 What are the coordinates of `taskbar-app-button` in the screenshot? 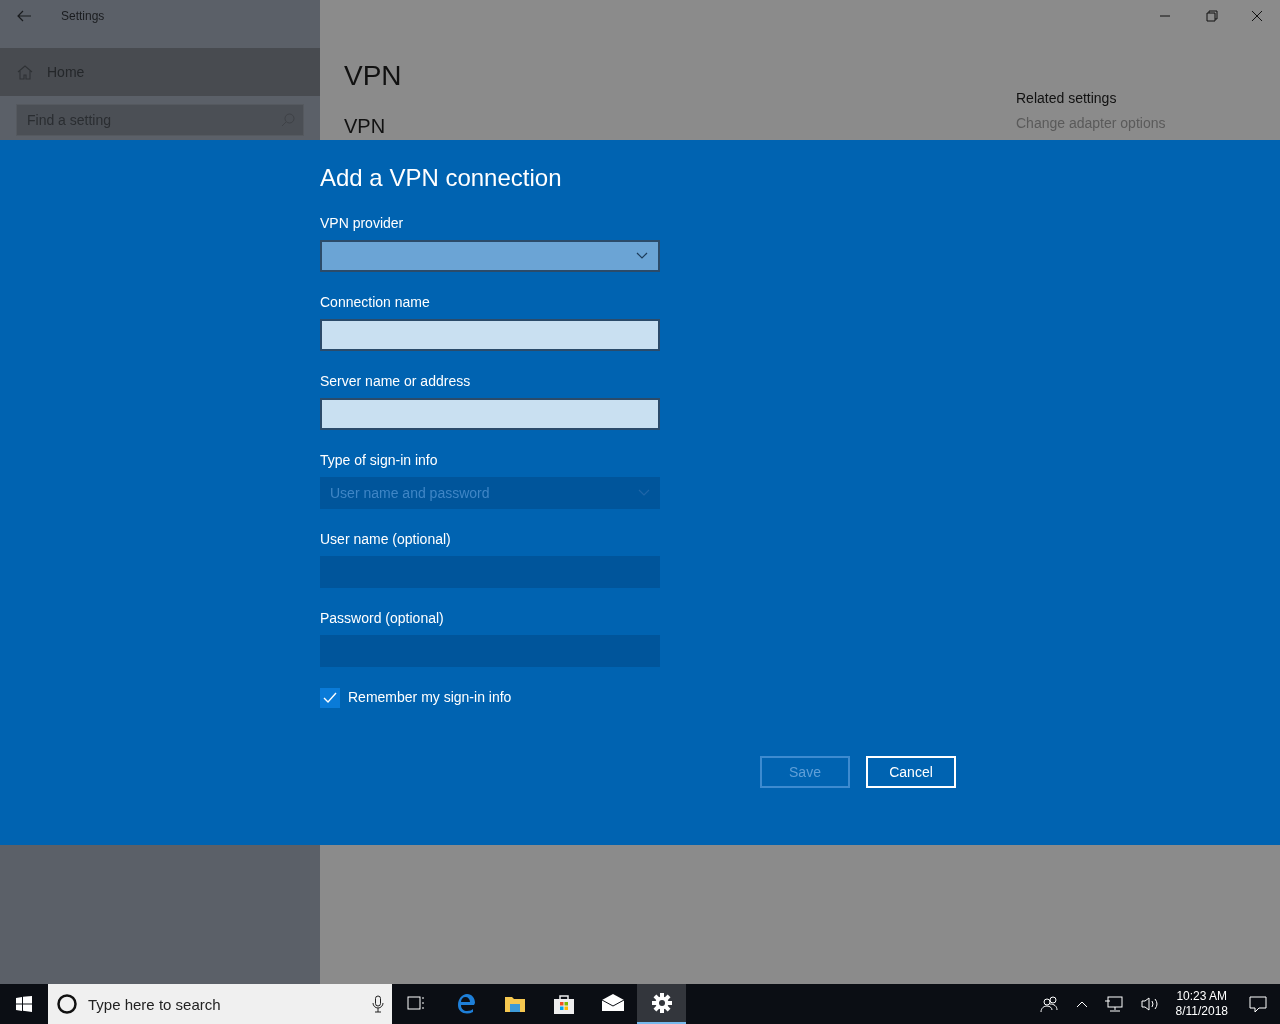 It's located at (661, 1004).